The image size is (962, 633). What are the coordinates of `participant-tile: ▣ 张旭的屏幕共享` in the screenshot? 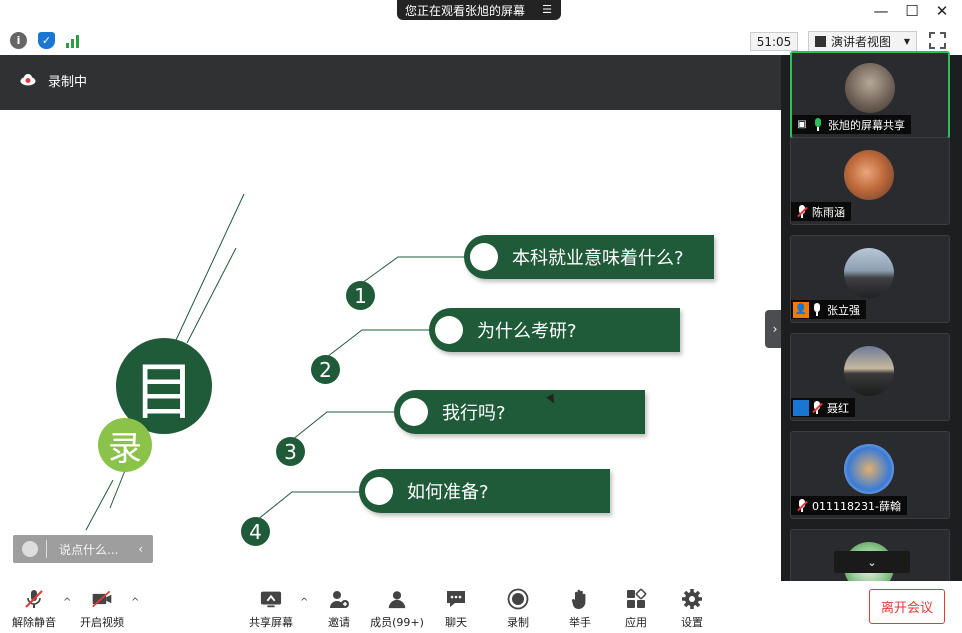 It's located at (870, 95).